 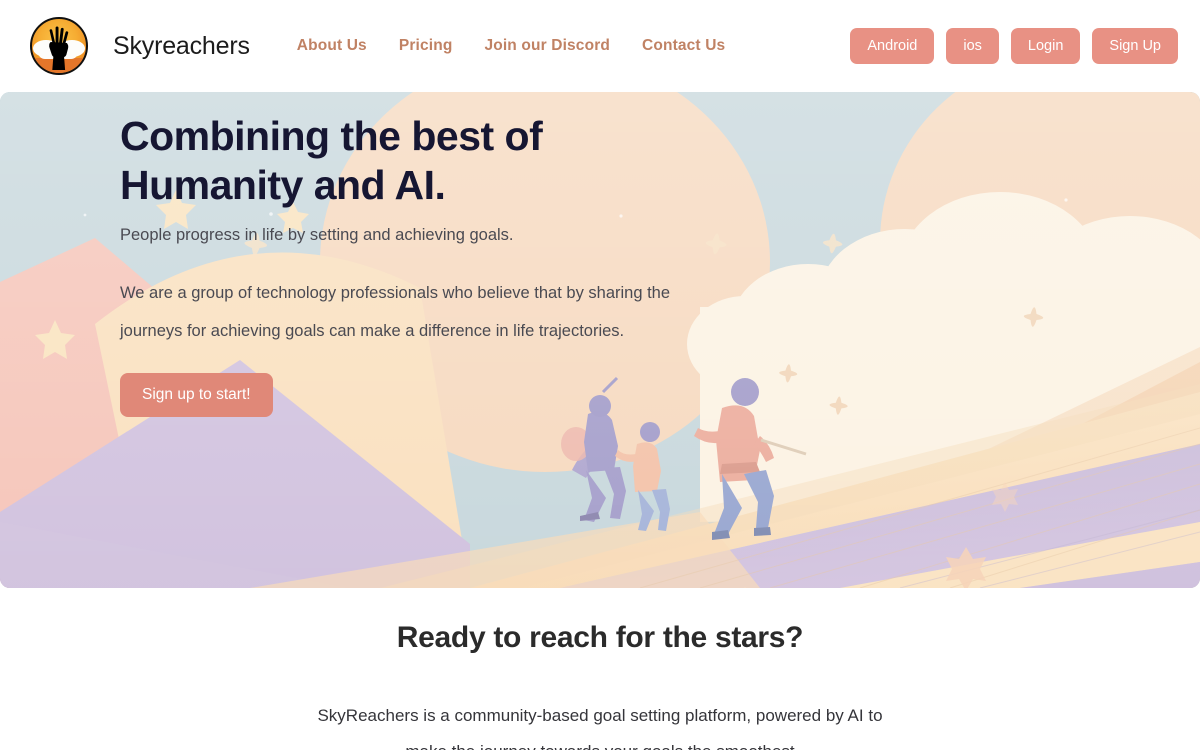 I want to click on hero-title: Combining the best of Humanity and AI., so click(x=440, y=161).